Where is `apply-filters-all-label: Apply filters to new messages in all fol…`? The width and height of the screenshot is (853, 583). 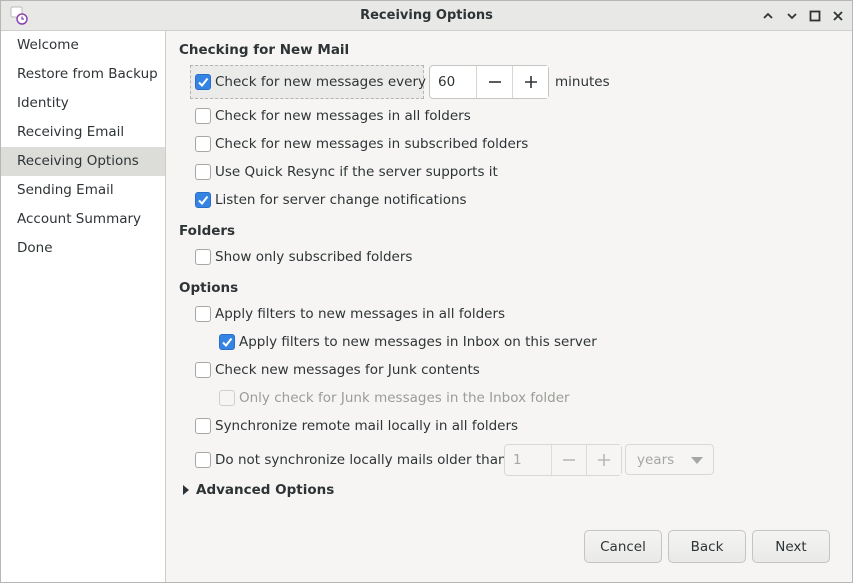 apply-filters-all-label: Apply filters to new messages in all fol… is located at coordinates (360, 314).